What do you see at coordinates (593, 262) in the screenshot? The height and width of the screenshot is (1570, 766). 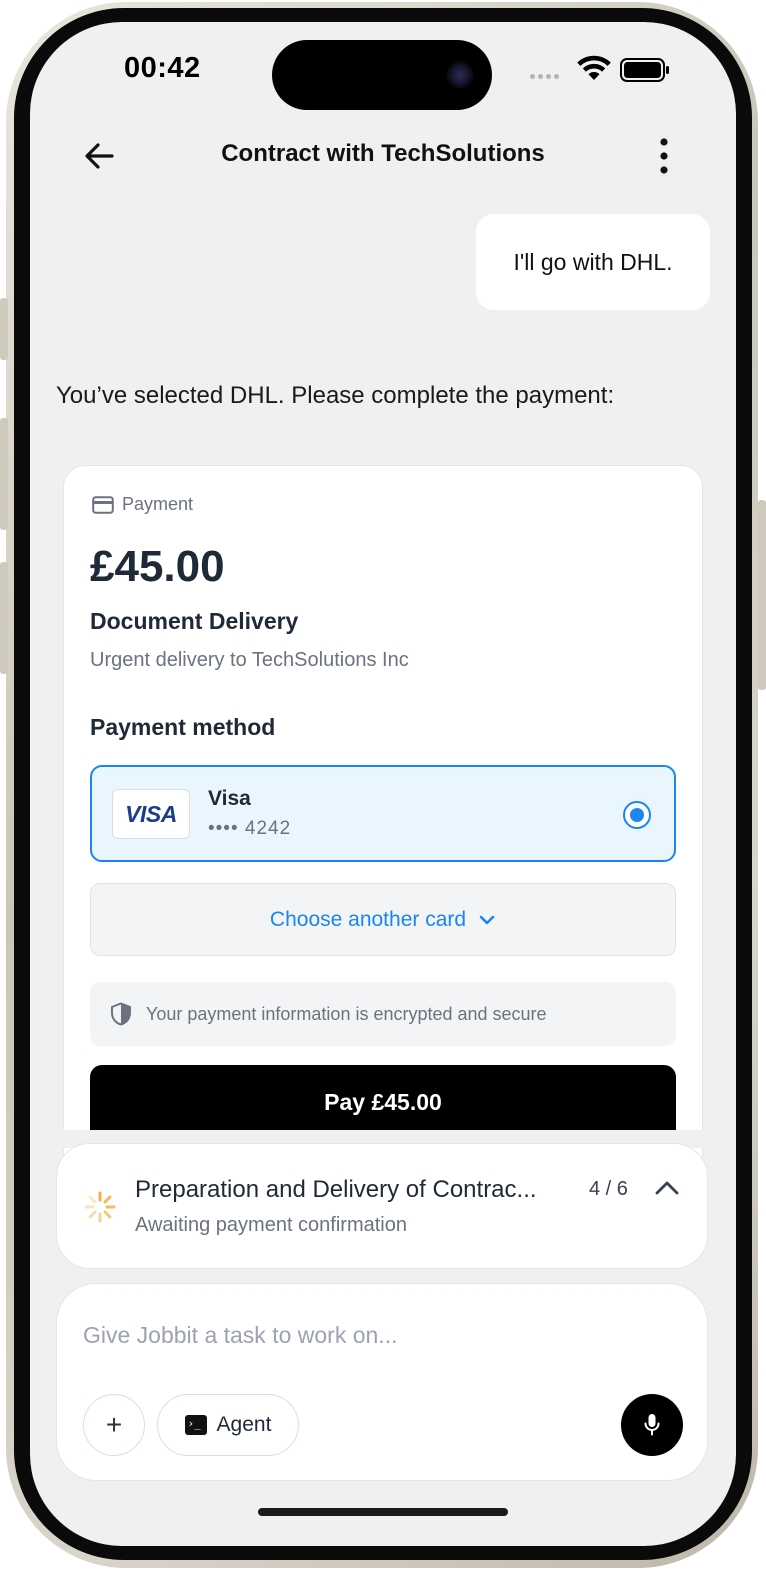 I see `user-message-bubble: I'll go with DHL.` at bounding box center [593, 262].